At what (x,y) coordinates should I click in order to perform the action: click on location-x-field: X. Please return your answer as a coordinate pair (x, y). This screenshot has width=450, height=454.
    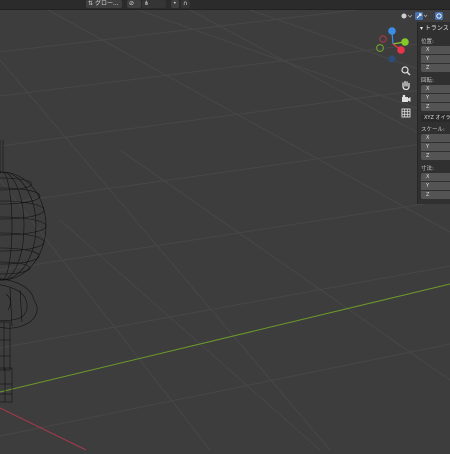
    Looking at the image, I should click on (435, 50).